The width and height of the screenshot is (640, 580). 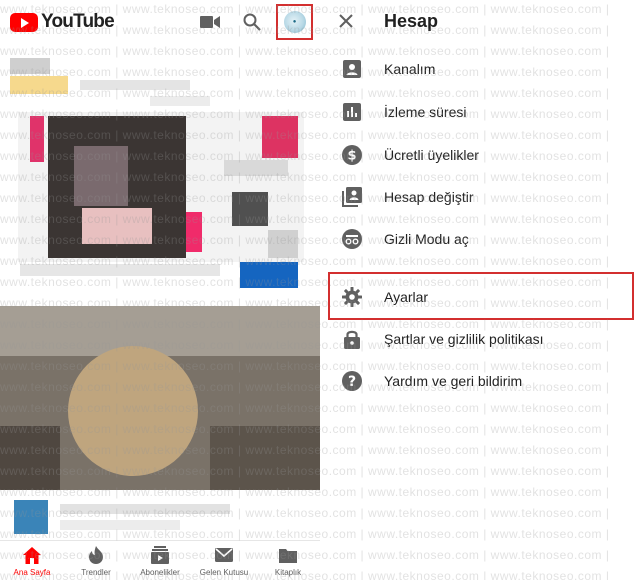 I want to click on menu-item-label: Gizli Modu aç, so click(x=426, y=239).